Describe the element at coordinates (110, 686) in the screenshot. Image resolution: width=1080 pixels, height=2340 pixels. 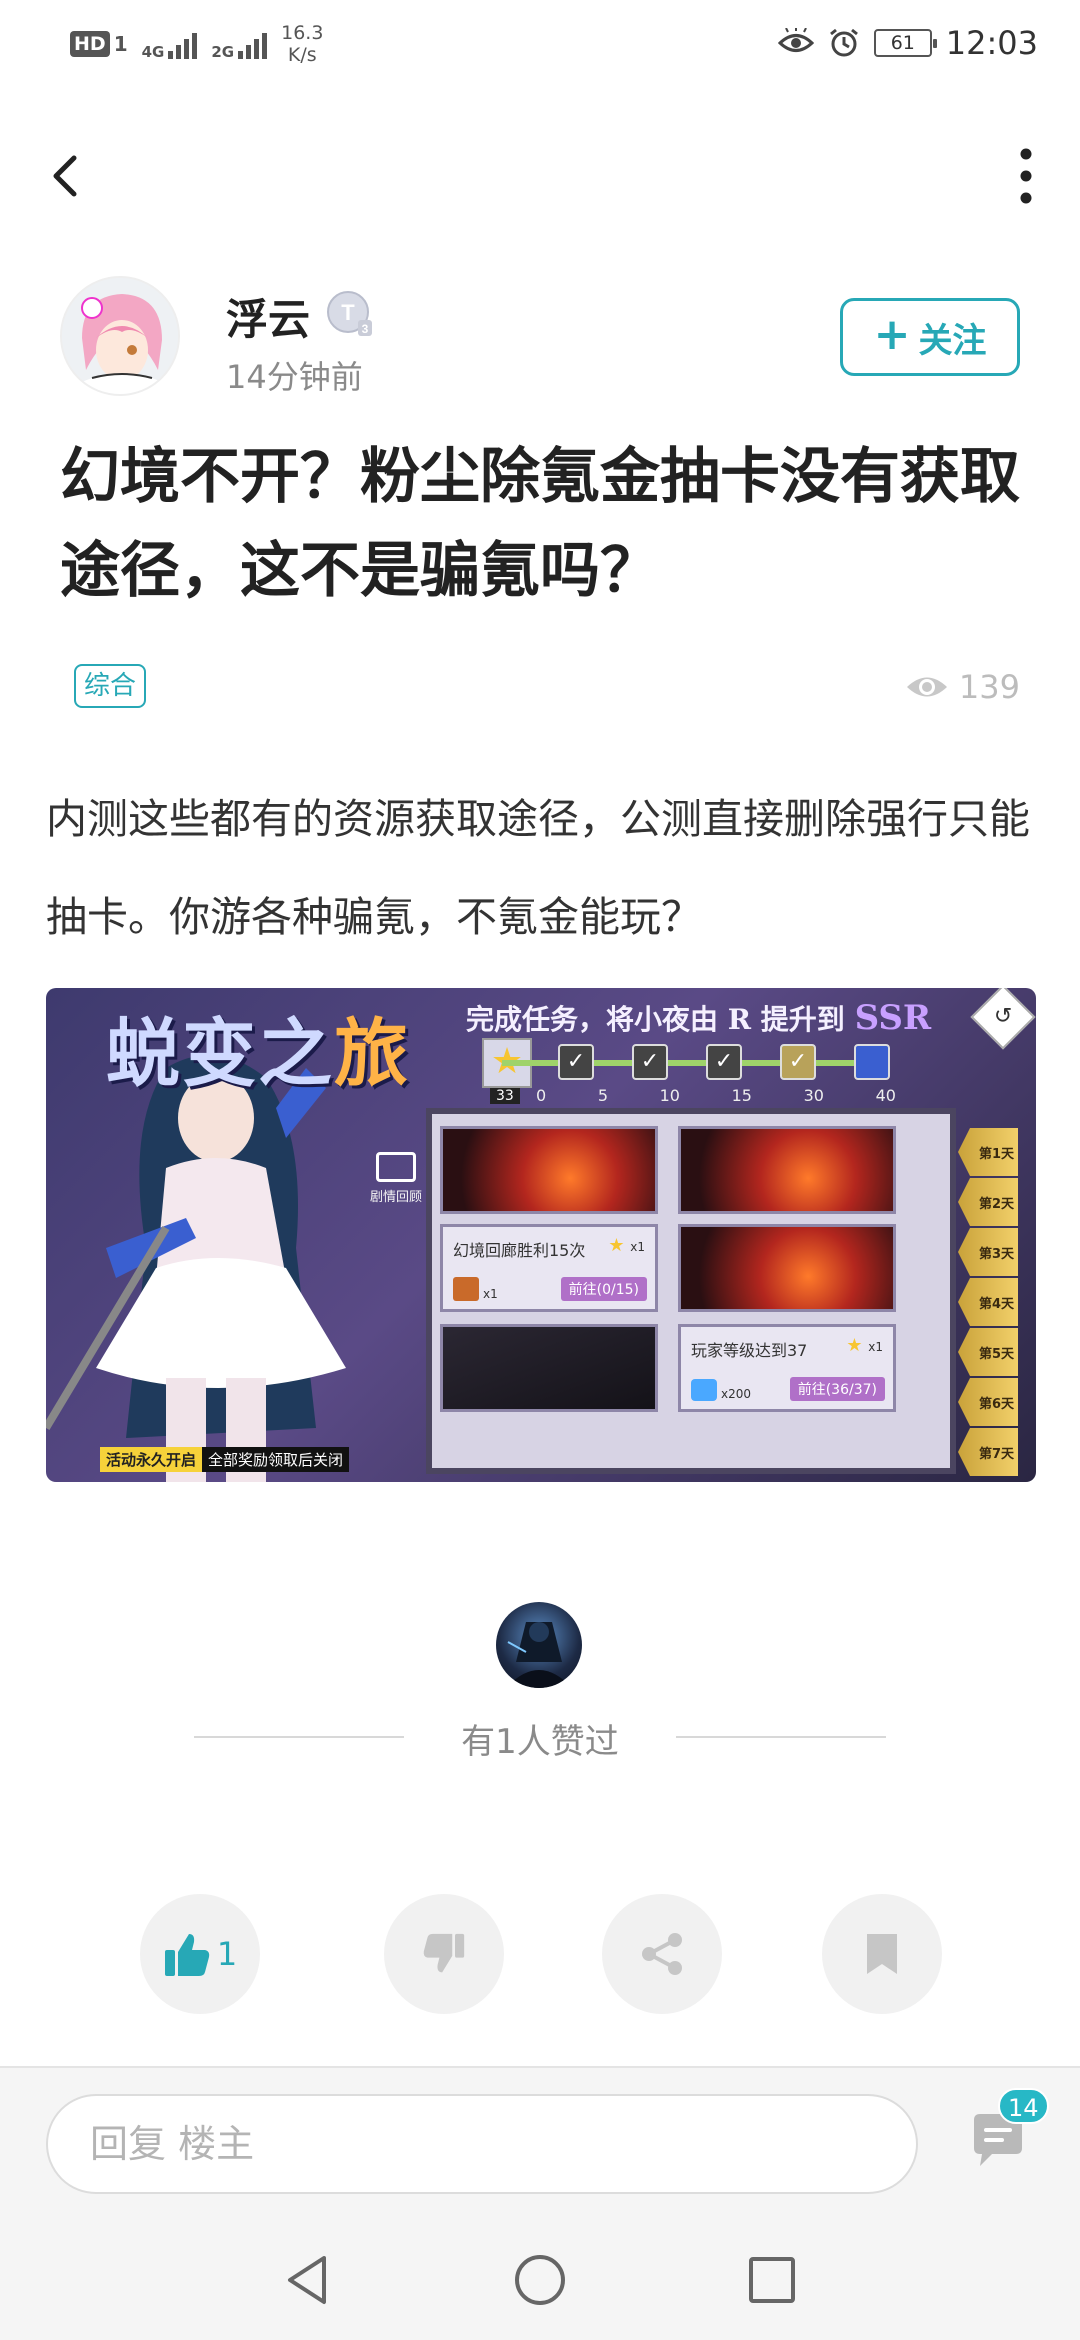
I see `category-tag: 综合` at that location.